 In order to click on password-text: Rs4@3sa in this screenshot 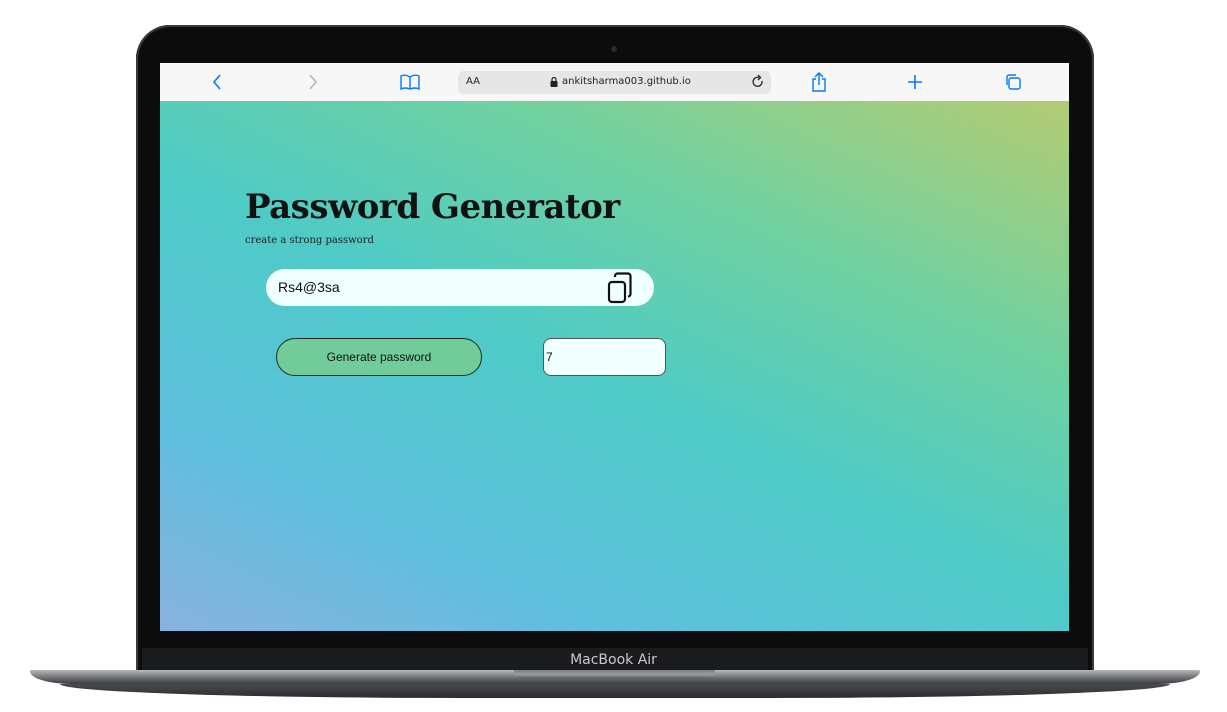, I will do `click(309, 287)`.